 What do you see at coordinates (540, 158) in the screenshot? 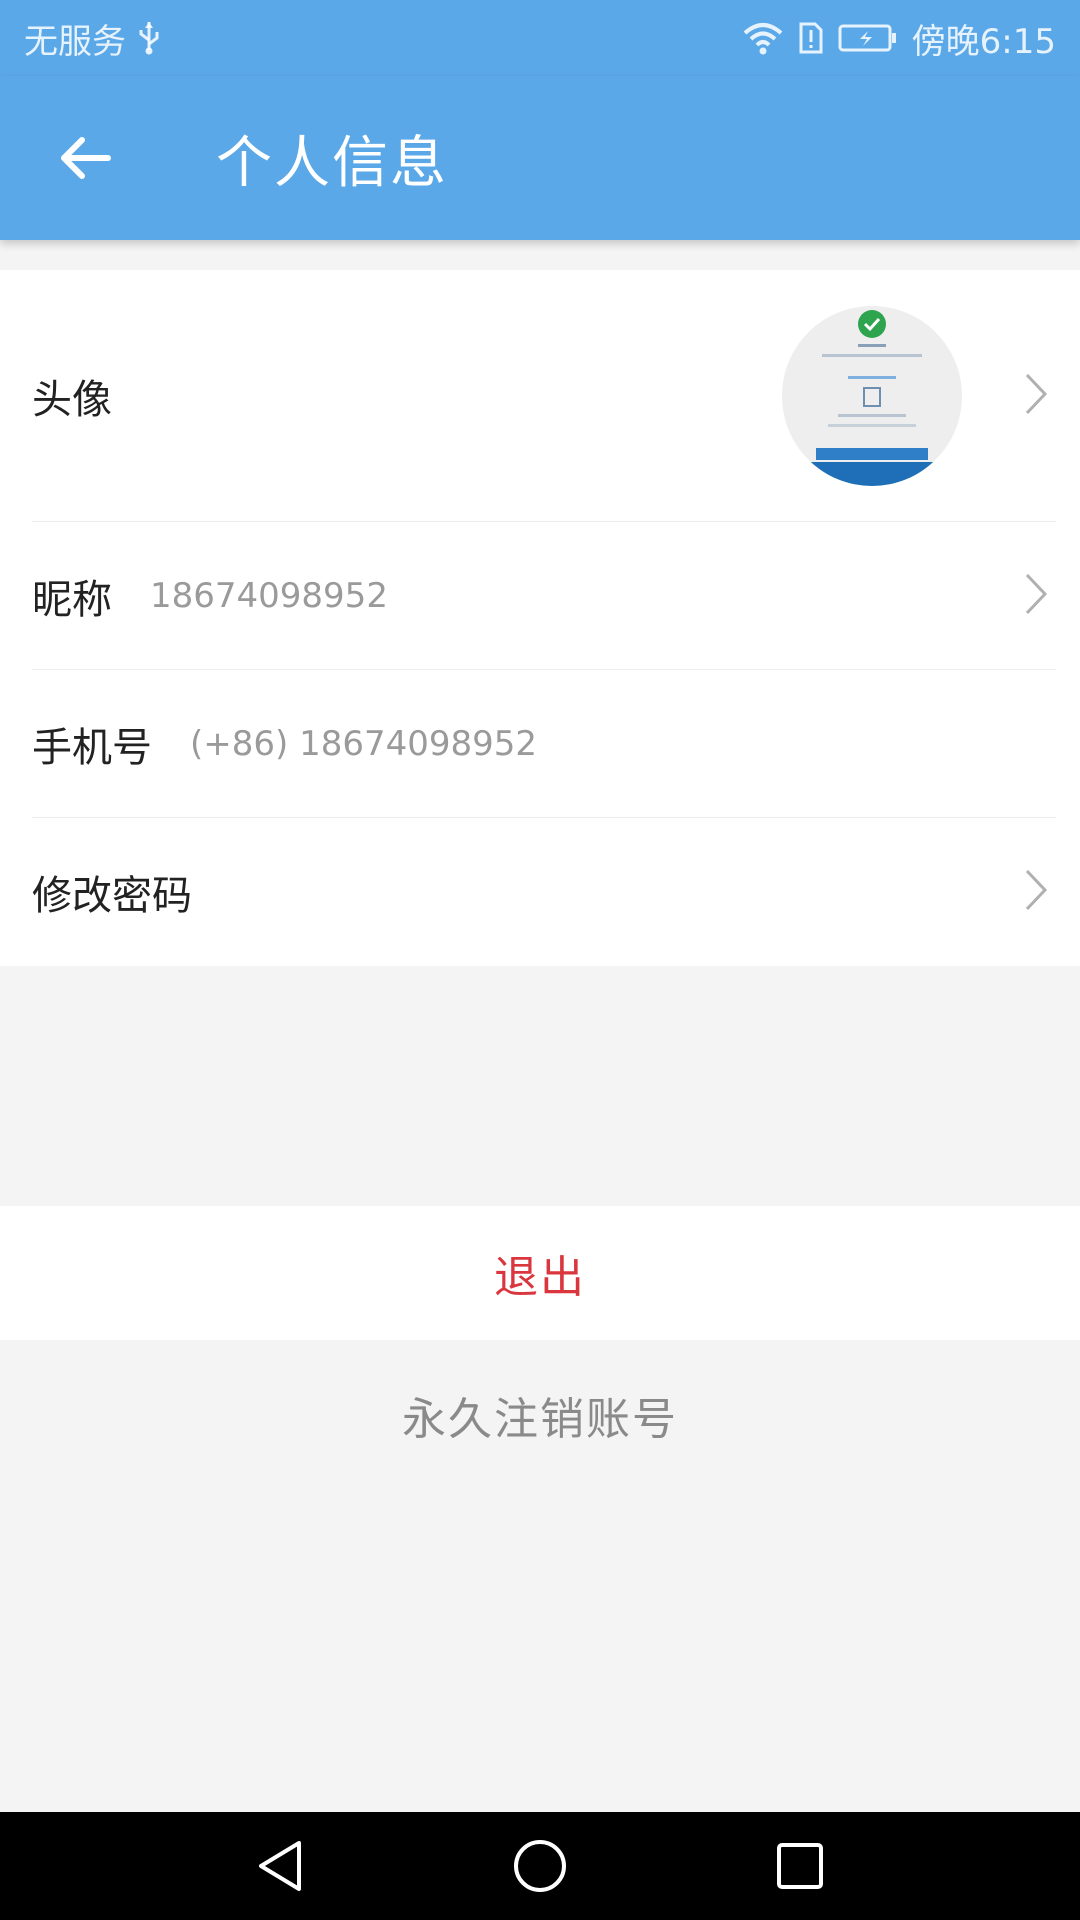
I see `app-bar: 个人信息` at bounding box center [540, 158].